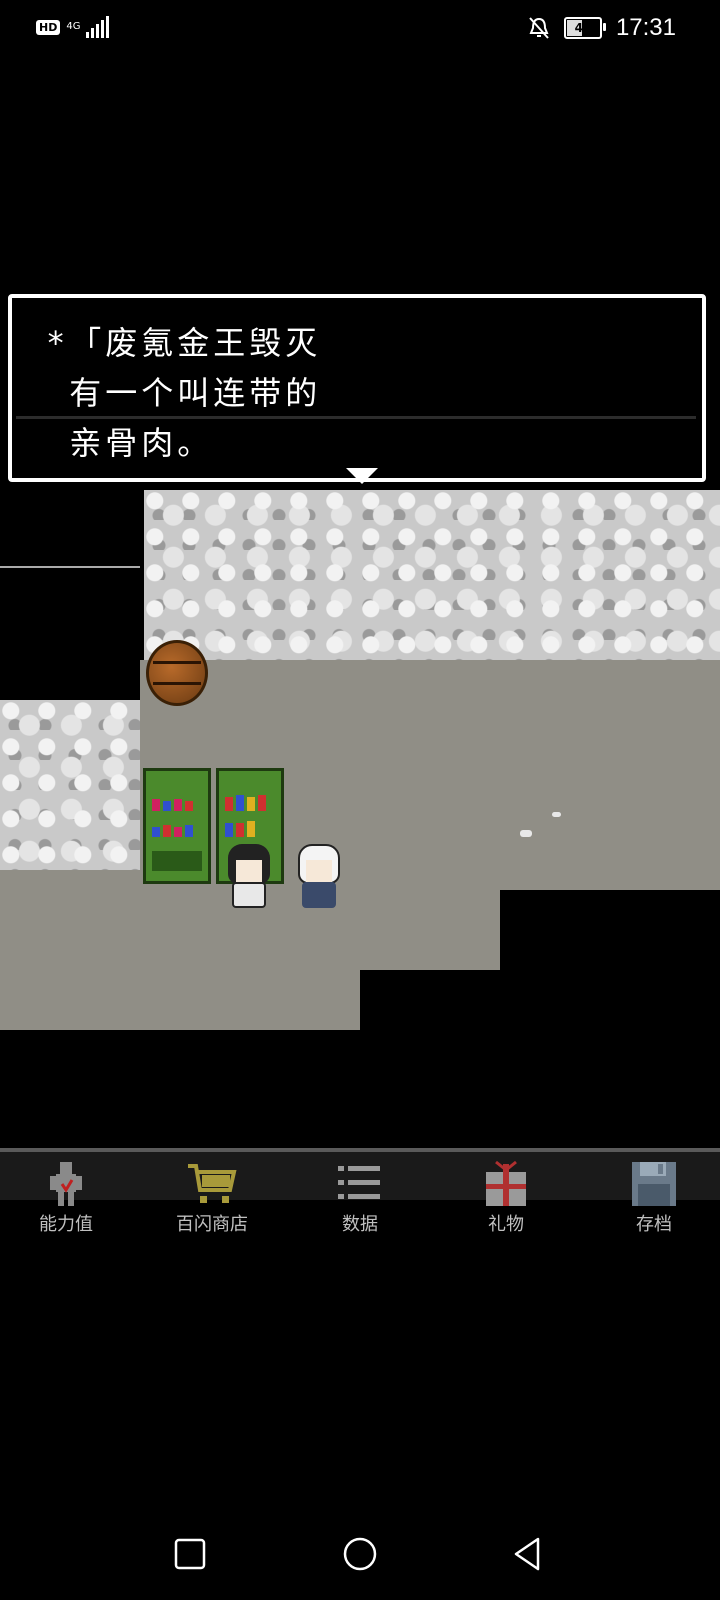  Describe the element at coordinates (70, 786) in the screenshot. I see `rock-wall-left` at that location.